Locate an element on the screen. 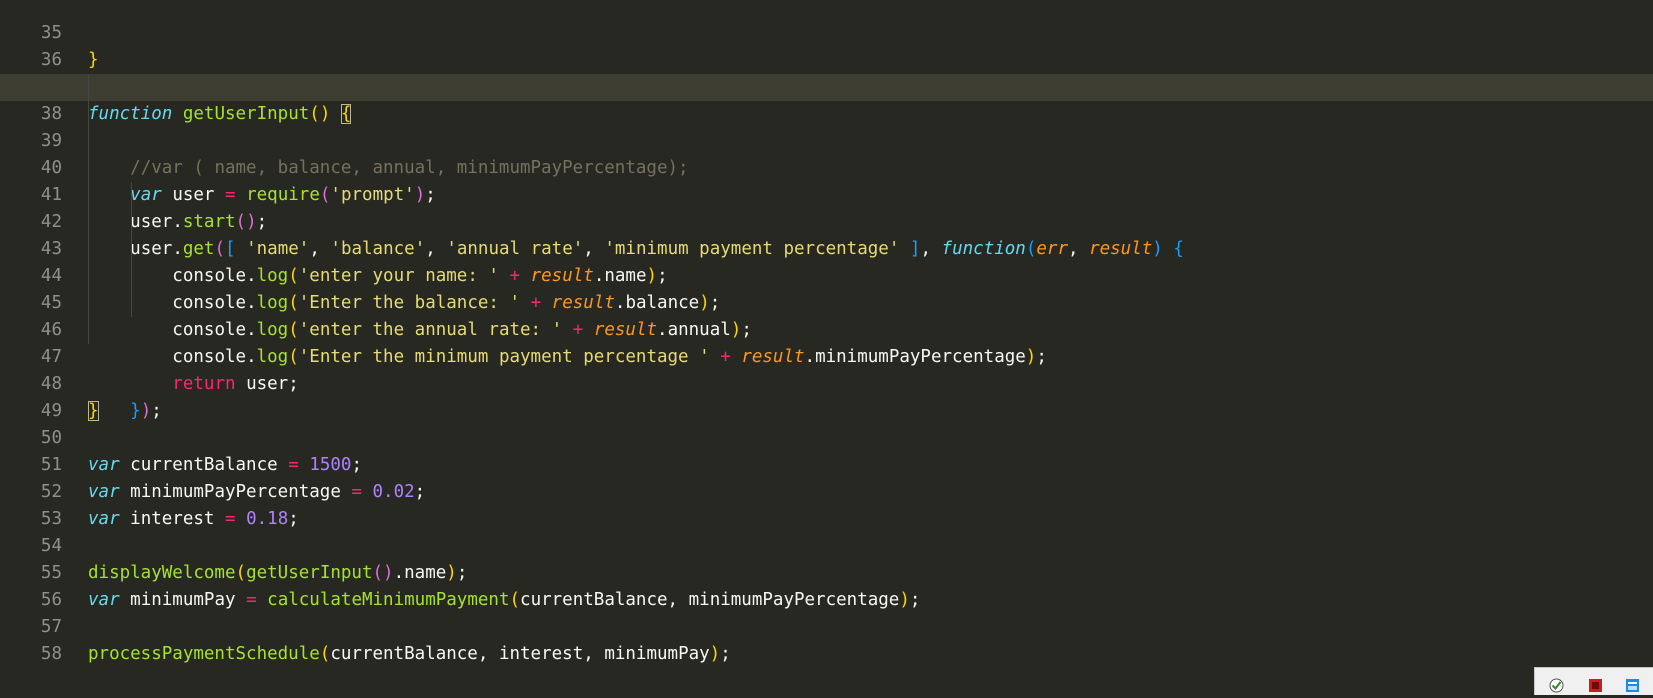 The width and height of the screenshot is (1653, 698). code-line: 52 var interest = 0.18; is located at coordinates (826, 490).